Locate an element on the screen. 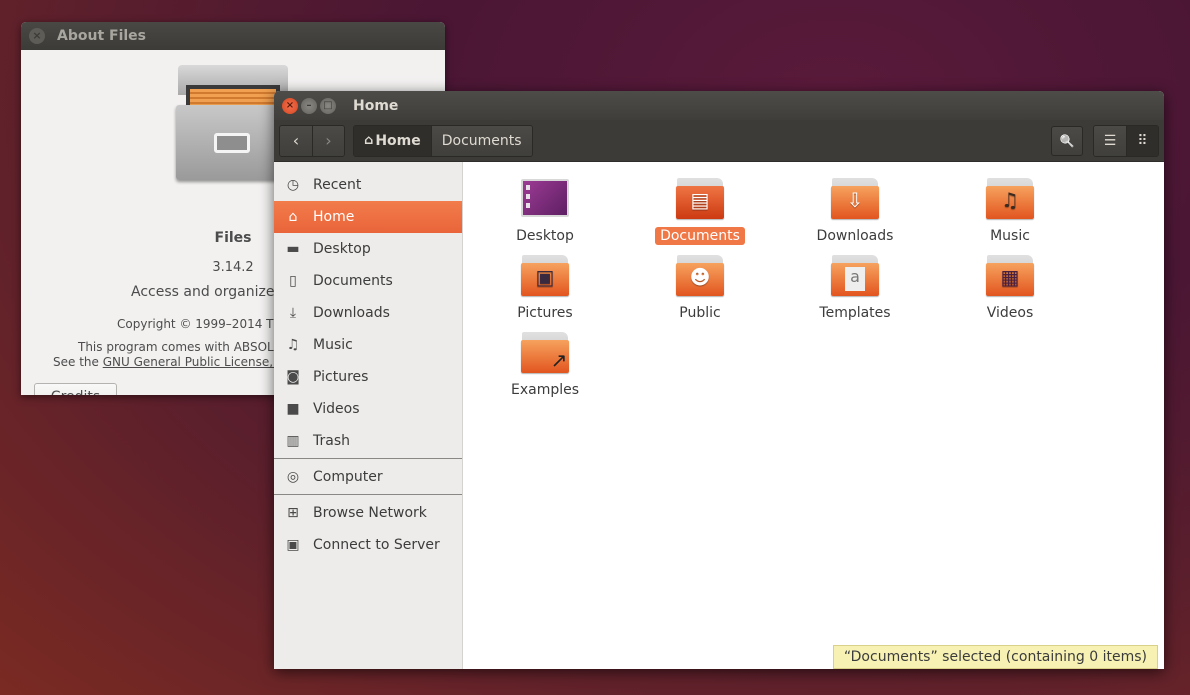 This screenshot has width=1190, height=695. file-item-label: Pictures is located at coordinates (545, 313).